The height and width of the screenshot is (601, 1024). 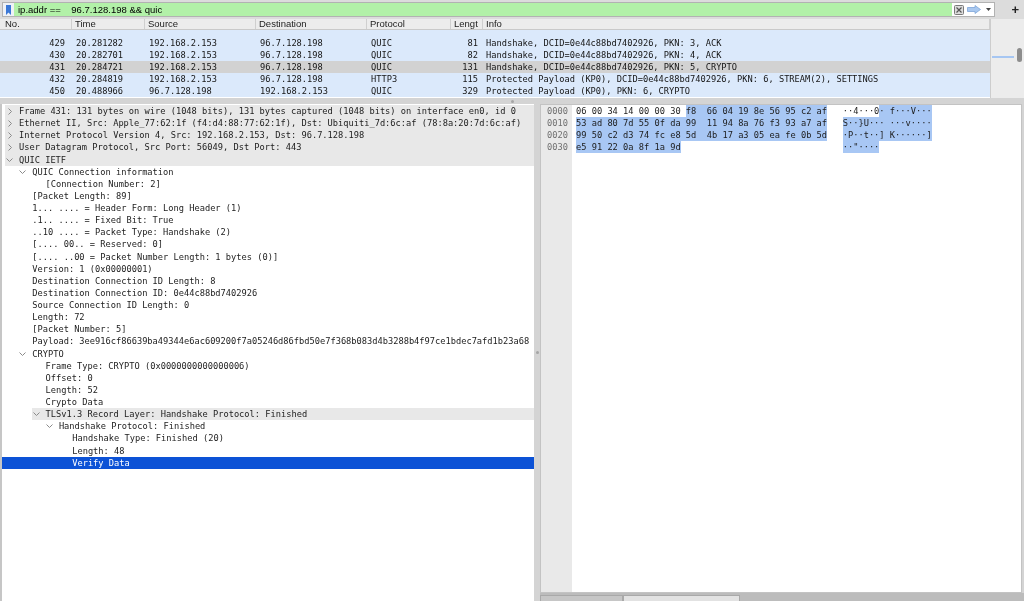 What do you see at coordinates (85, 268) in the screenshot?
I see `tree-item: Version: 1 (0x00000001)` at bounding box center [85, 268].